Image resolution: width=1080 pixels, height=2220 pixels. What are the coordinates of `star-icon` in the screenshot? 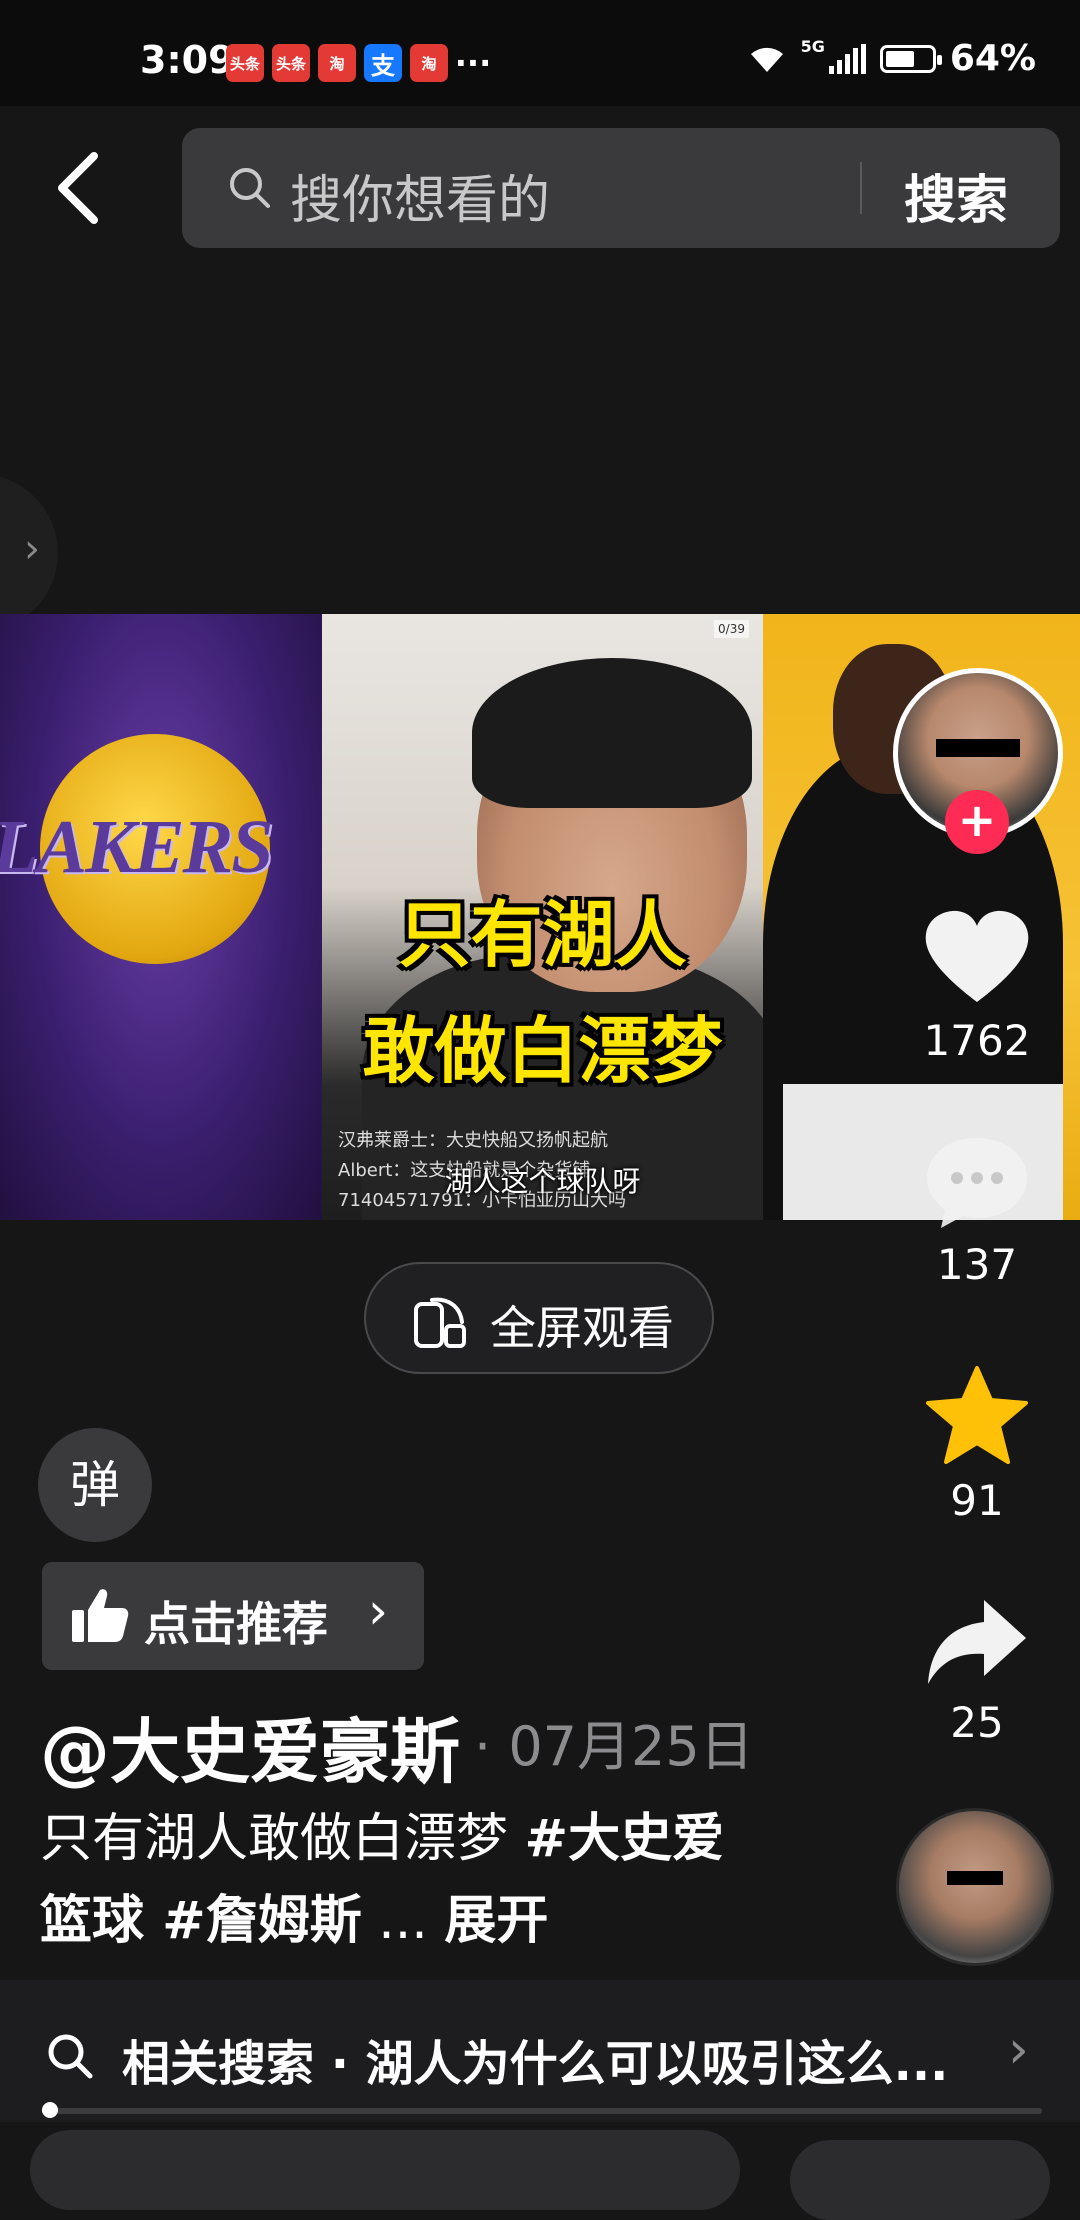 It's located at (977, 1415).